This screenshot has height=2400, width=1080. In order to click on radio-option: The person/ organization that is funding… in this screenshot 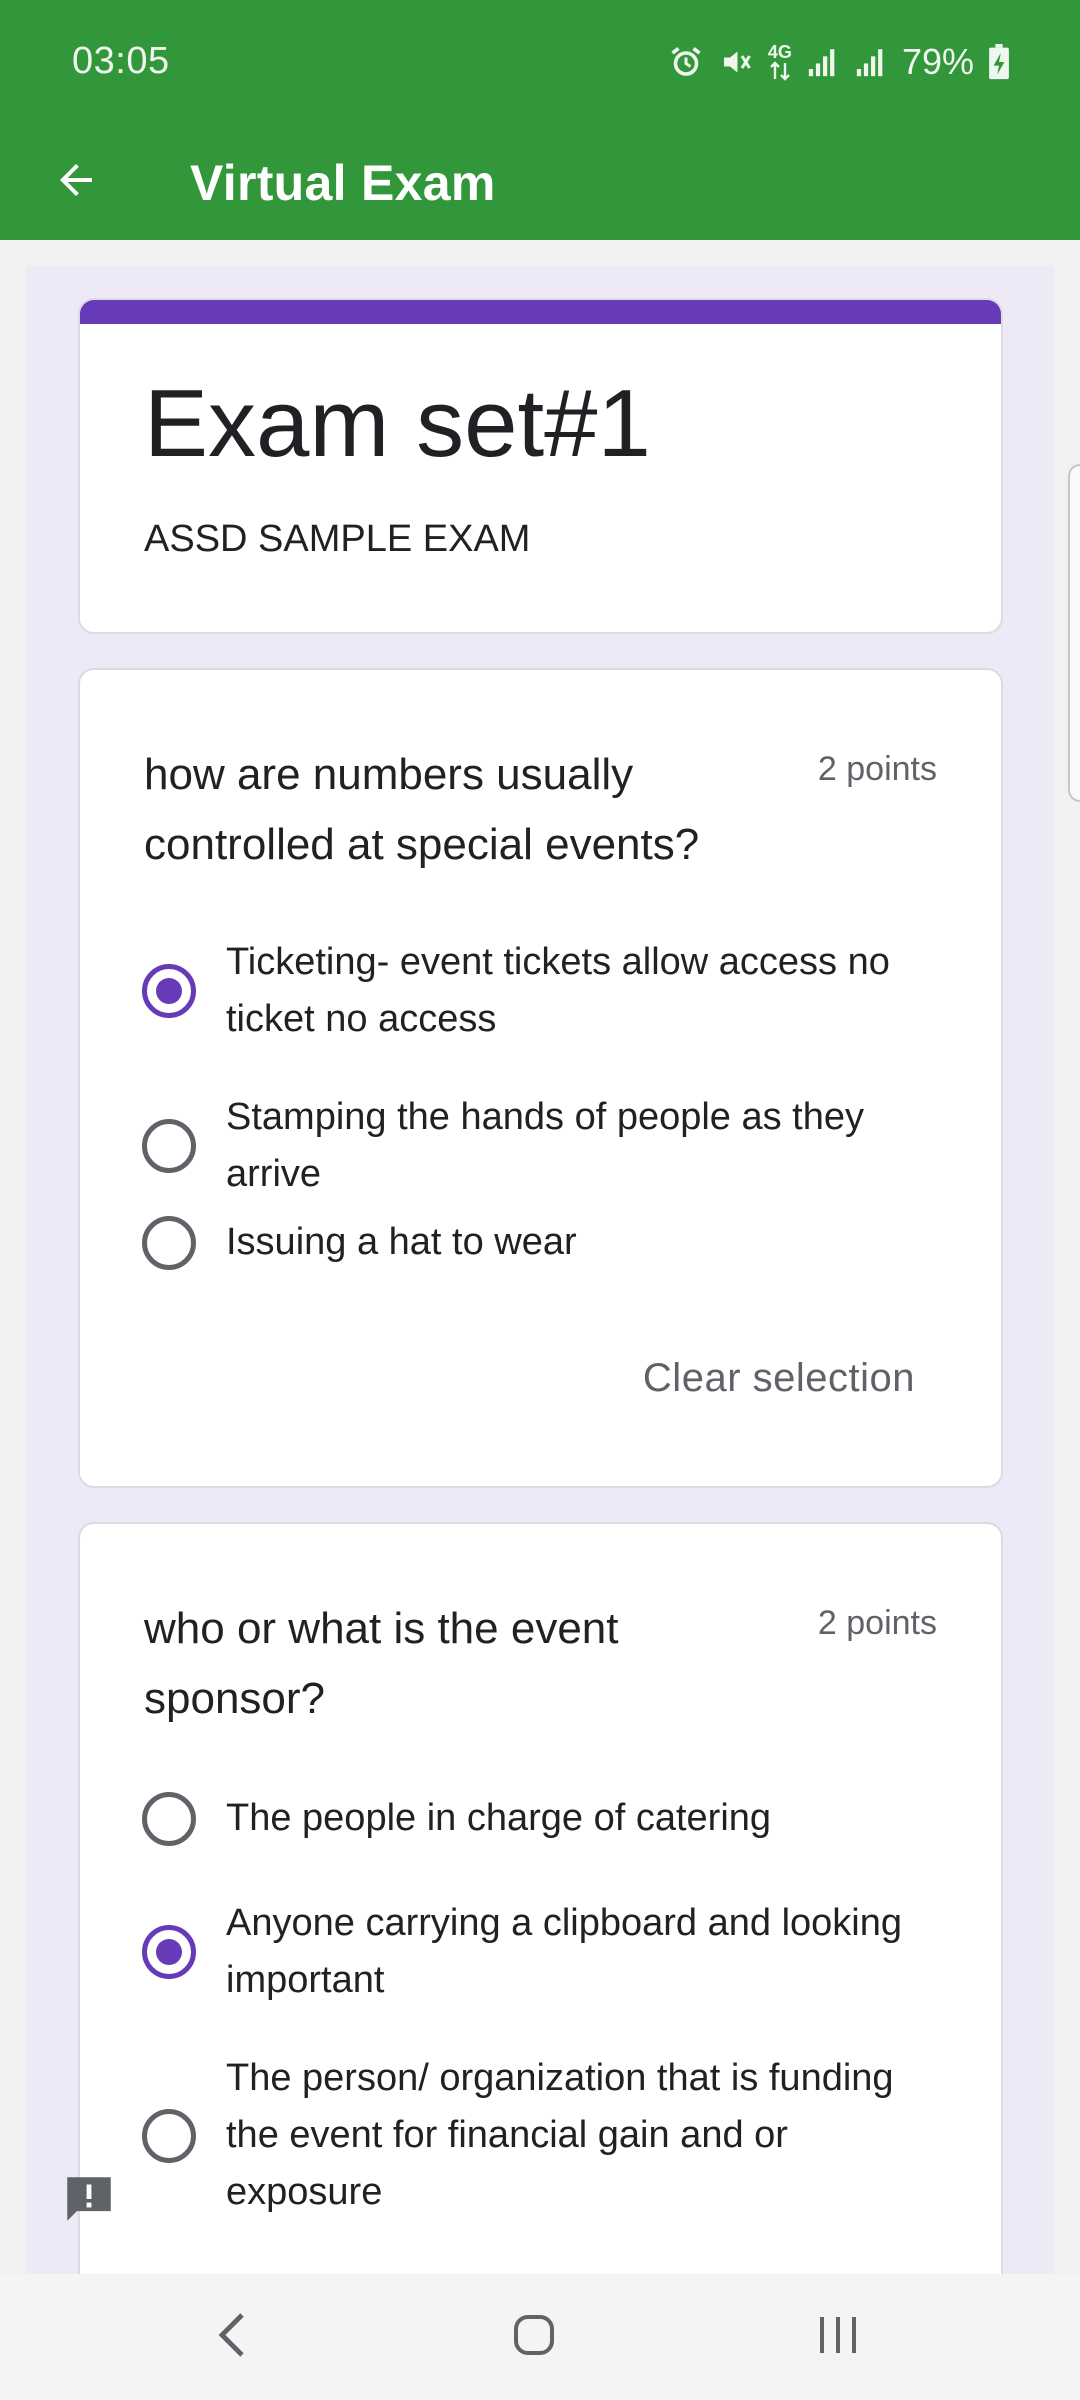, I will do `click(542, 2135)`.